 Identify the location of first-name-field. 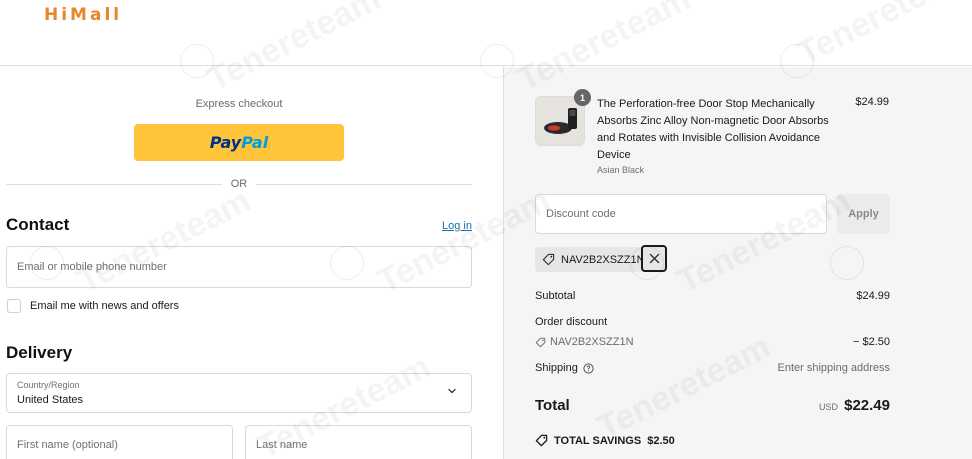
(119, 442).